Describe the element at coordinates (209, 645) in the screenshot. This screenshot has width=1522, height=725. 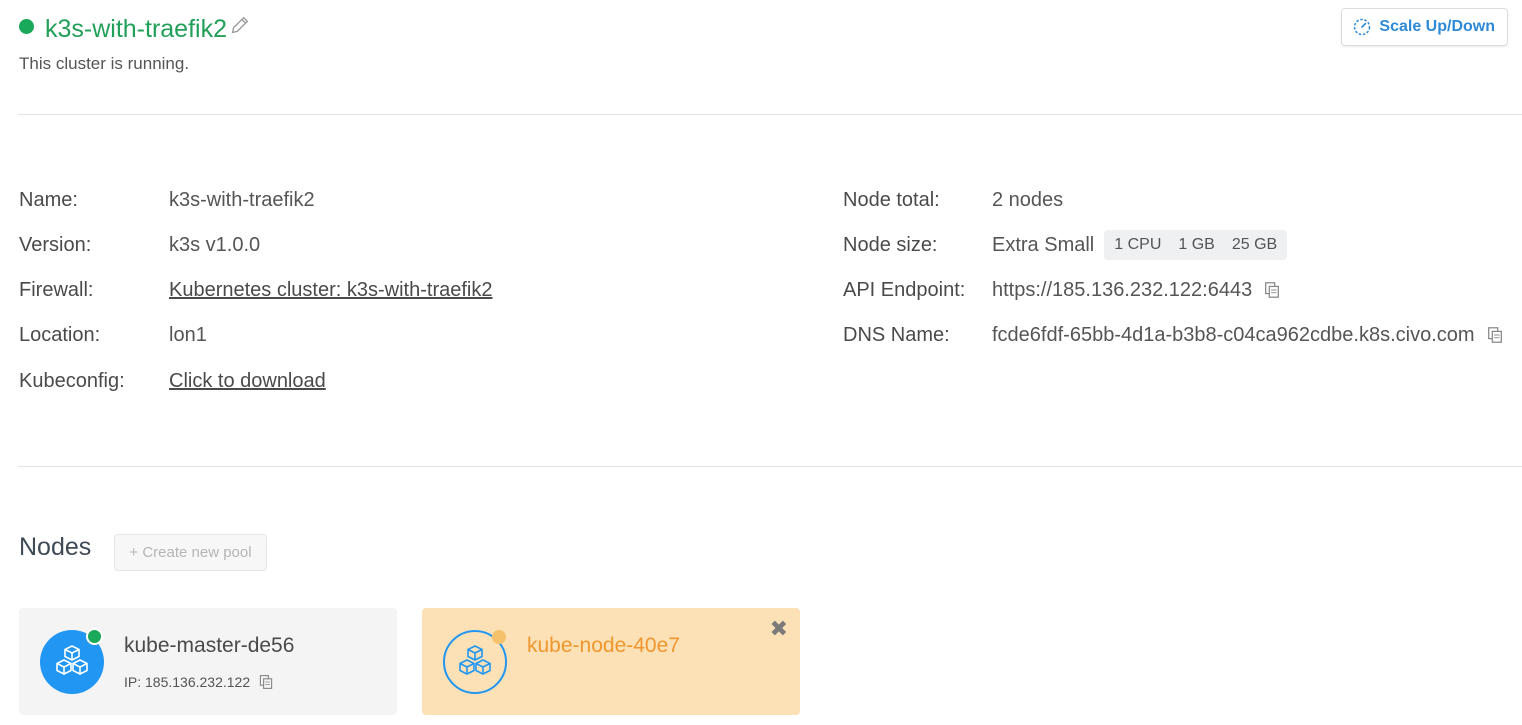
I see `node-name: kube-master-de56` at that location.